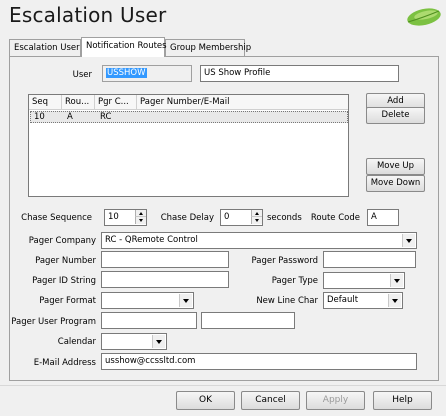 This screenshot has height=416, width=446. I want to click on help-button: Help, so click(402, 400).